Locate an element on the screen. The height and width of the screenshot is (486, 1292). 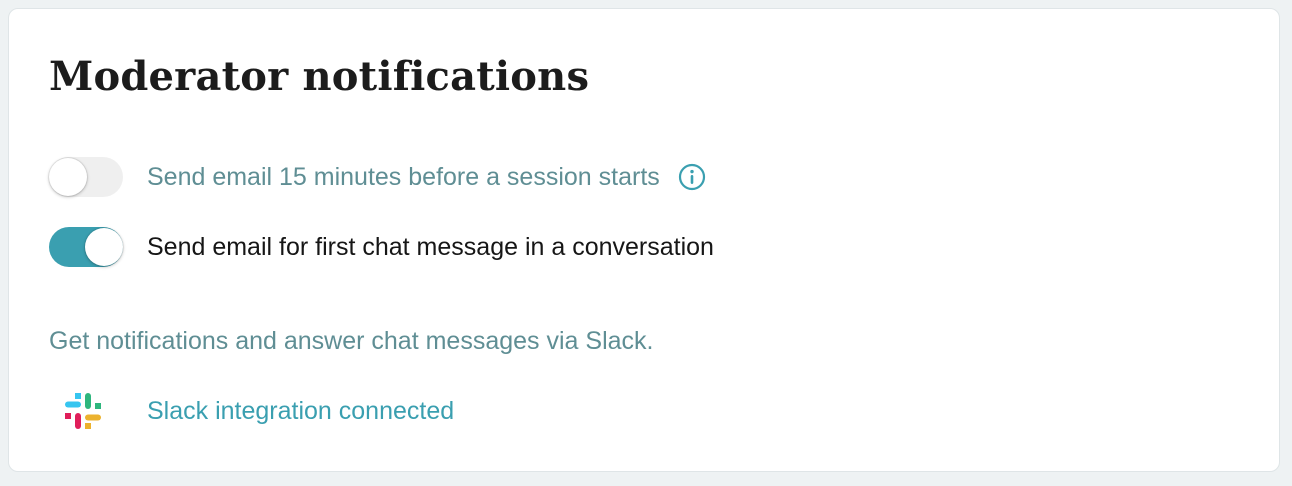
session-reminder-toggle is located at coordinates (86, 177).